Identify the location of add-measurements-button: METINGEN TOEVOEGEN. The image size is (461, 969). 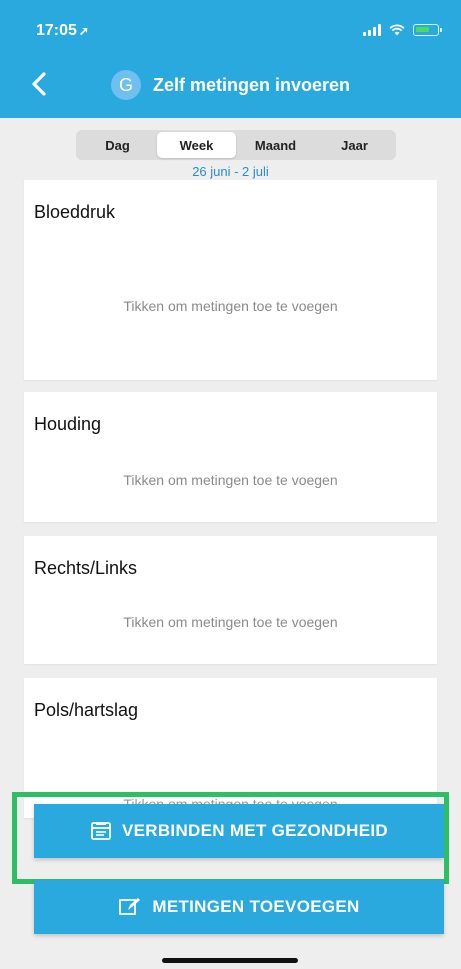
(239, 907).